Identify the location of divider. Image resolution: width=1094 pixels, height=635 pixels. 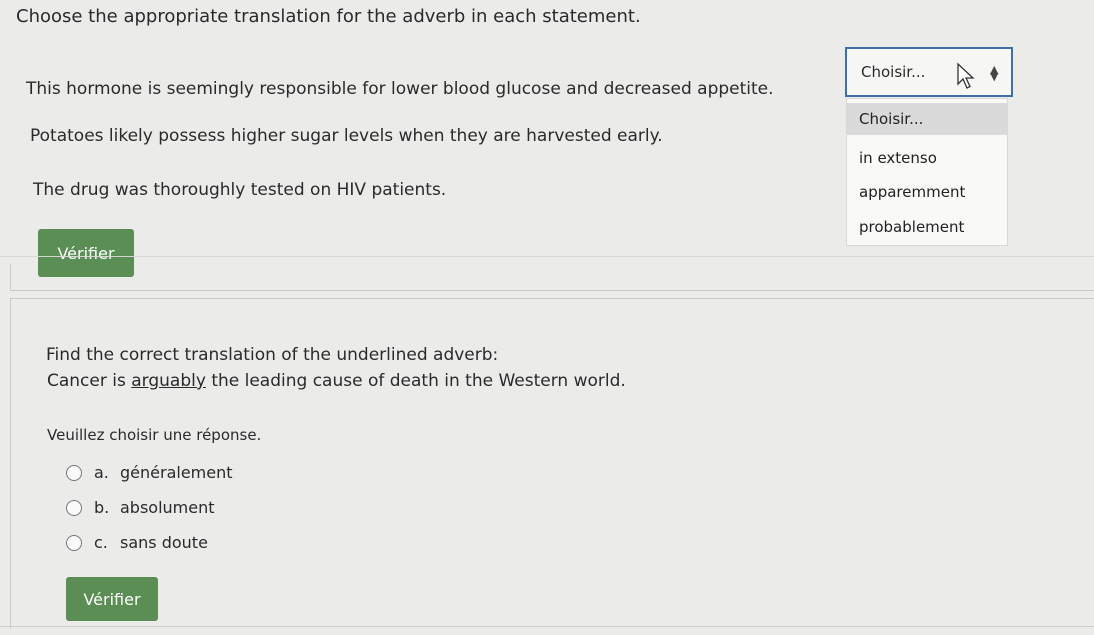
(547, 256).